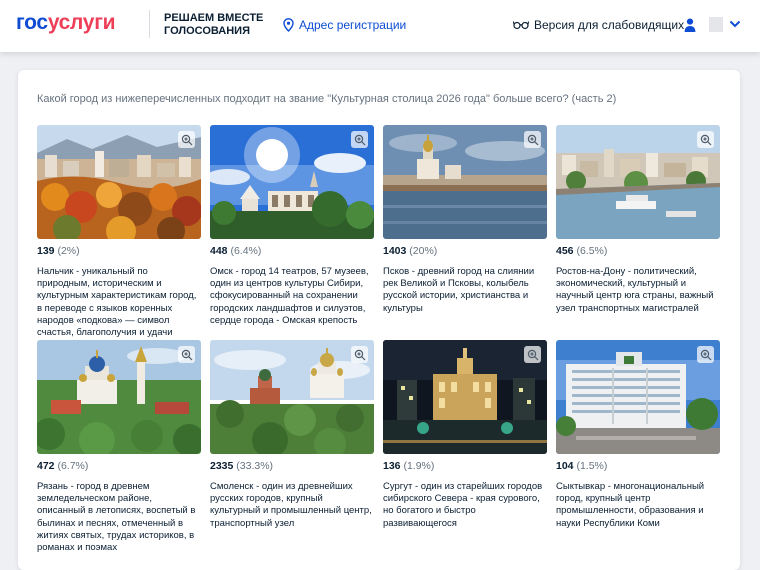  I want to click on header-divider, so click(149, 24).